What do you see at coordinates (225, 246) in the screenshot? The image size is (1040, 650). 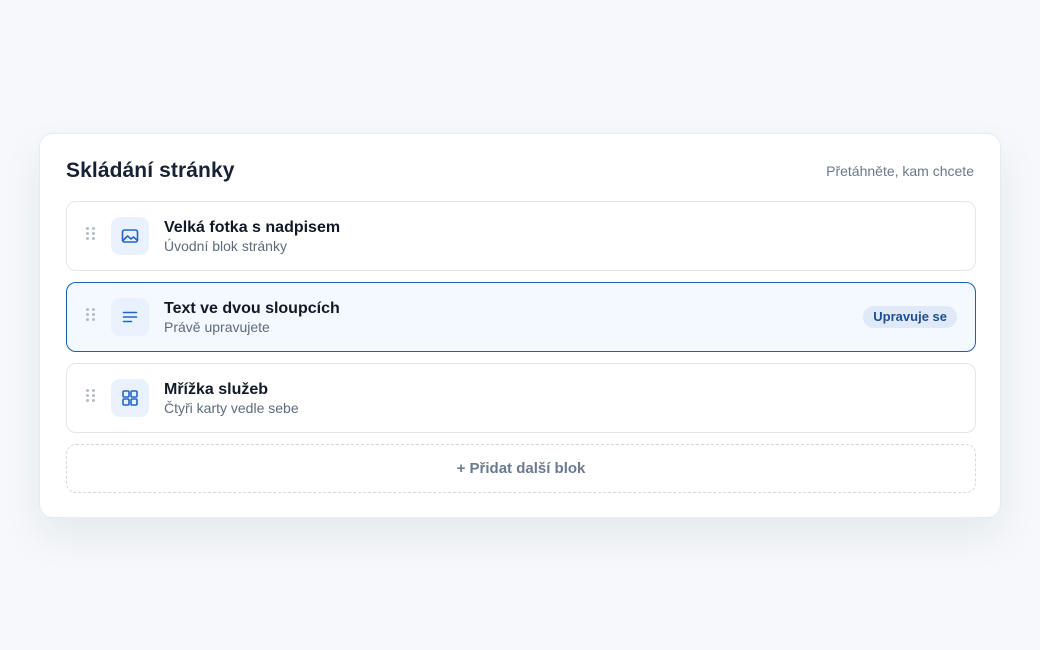 I see `block-subtitle: Úvodní blok stránky` at bounding box center [225, 246].